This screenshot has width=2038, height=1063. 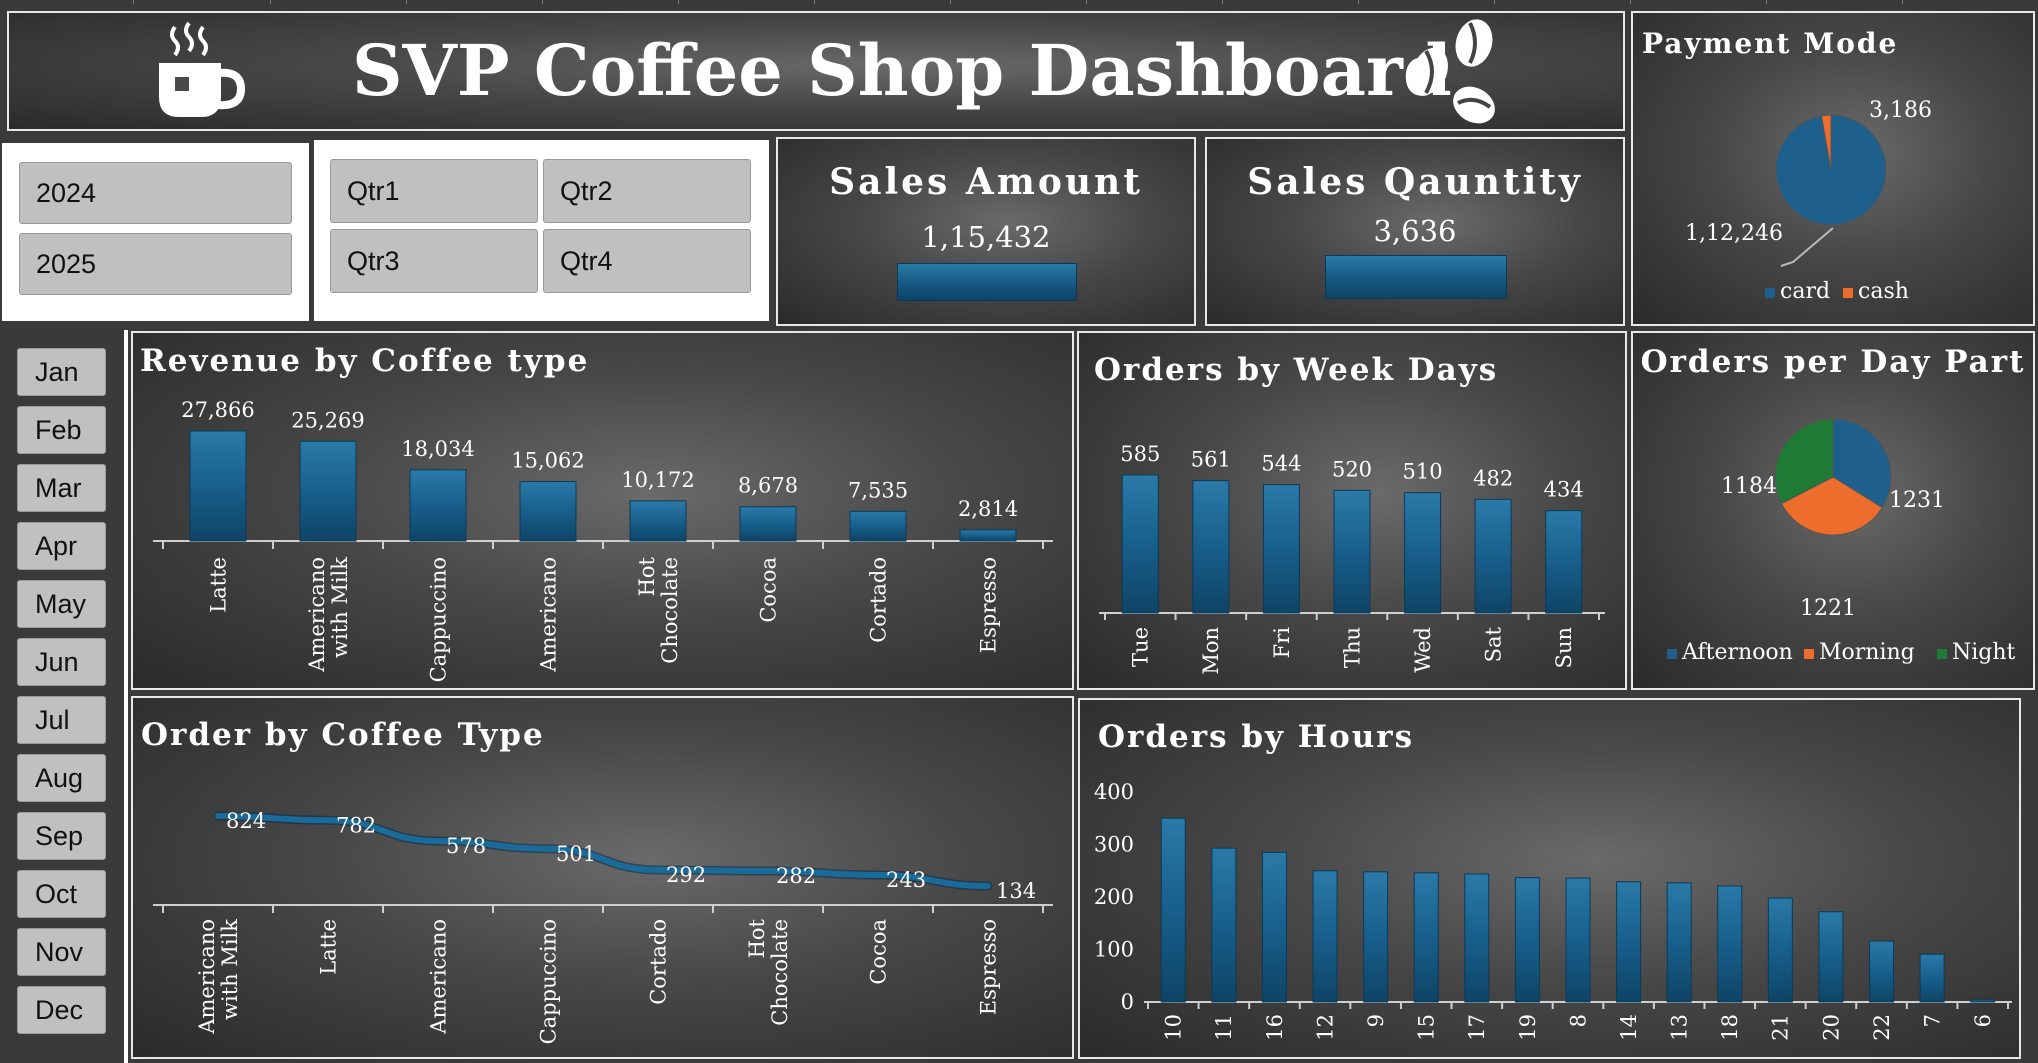 What do you see at coordinates (878, 490) in the screenshot?
I see `revenue-data-label: 7,535` at bounding box center [878, 490].